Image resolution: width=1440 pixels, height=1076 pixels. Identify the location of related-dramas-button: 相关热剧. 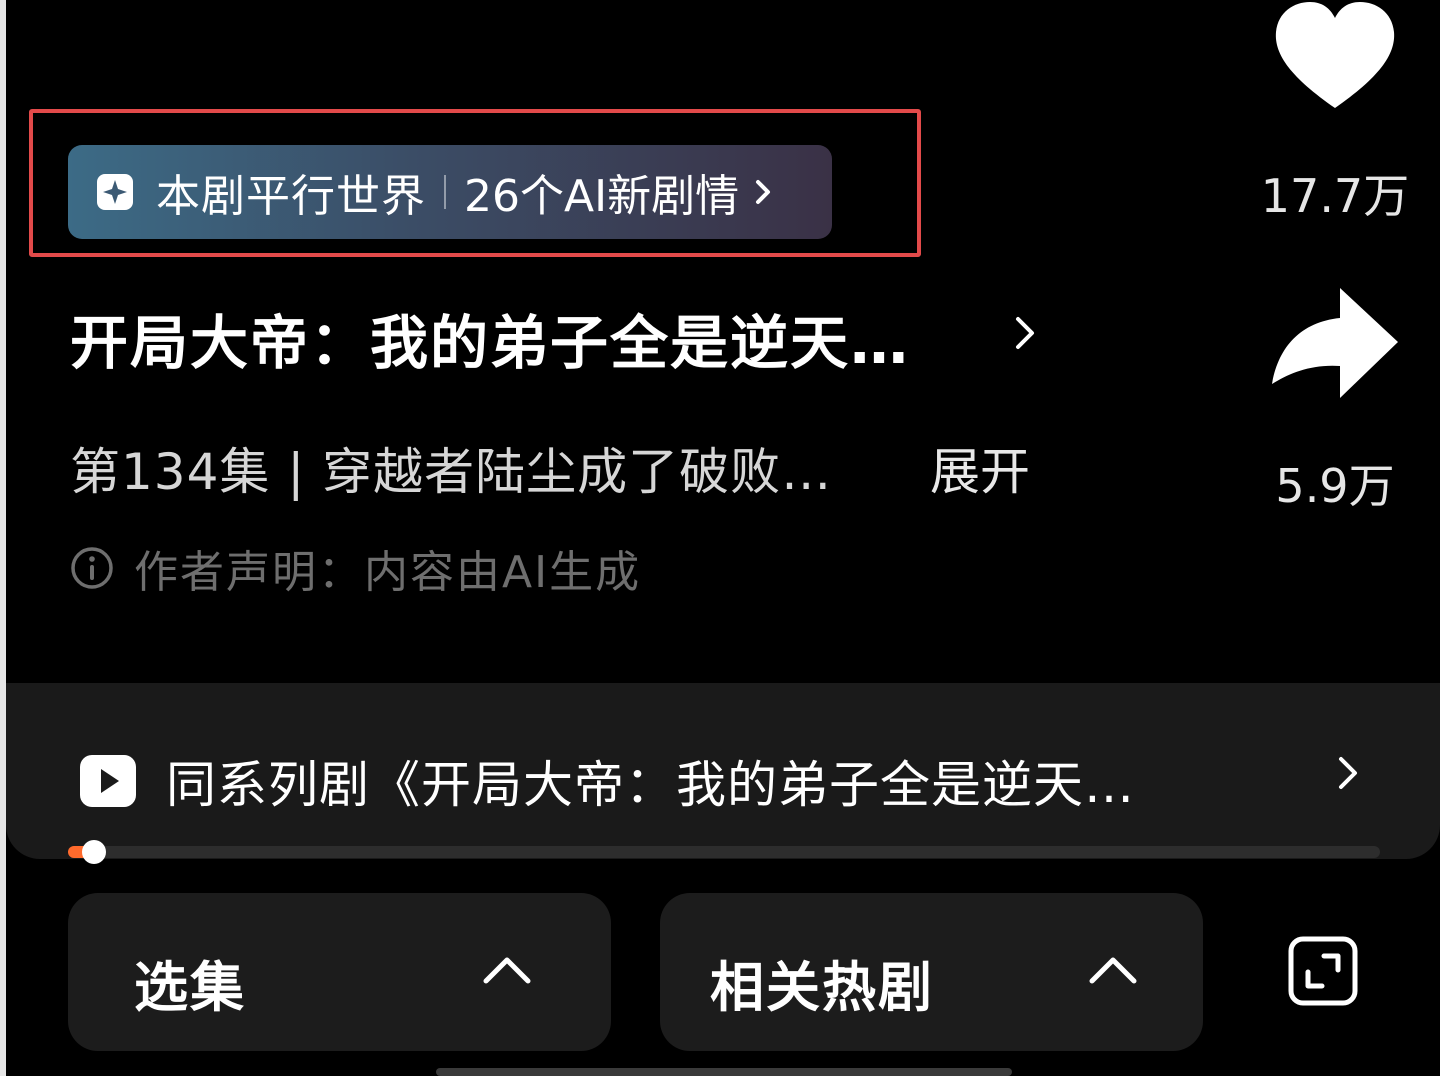
(931, 972).